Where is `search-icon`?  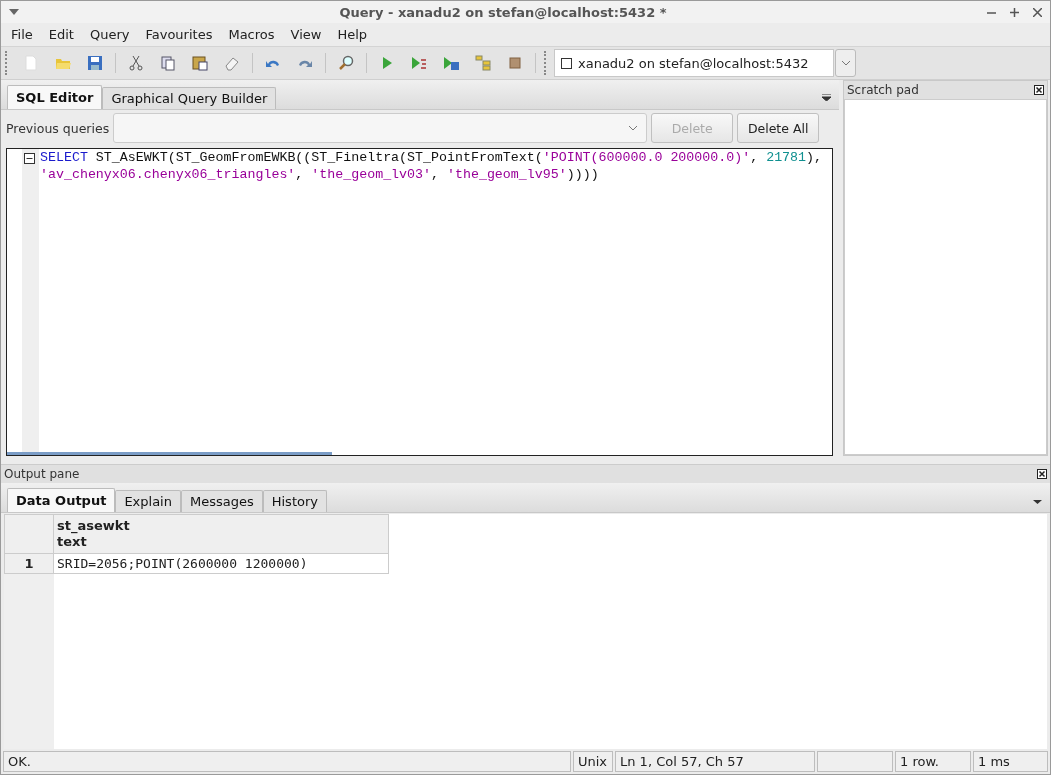
search-icon is located at coordinates (346, 63).